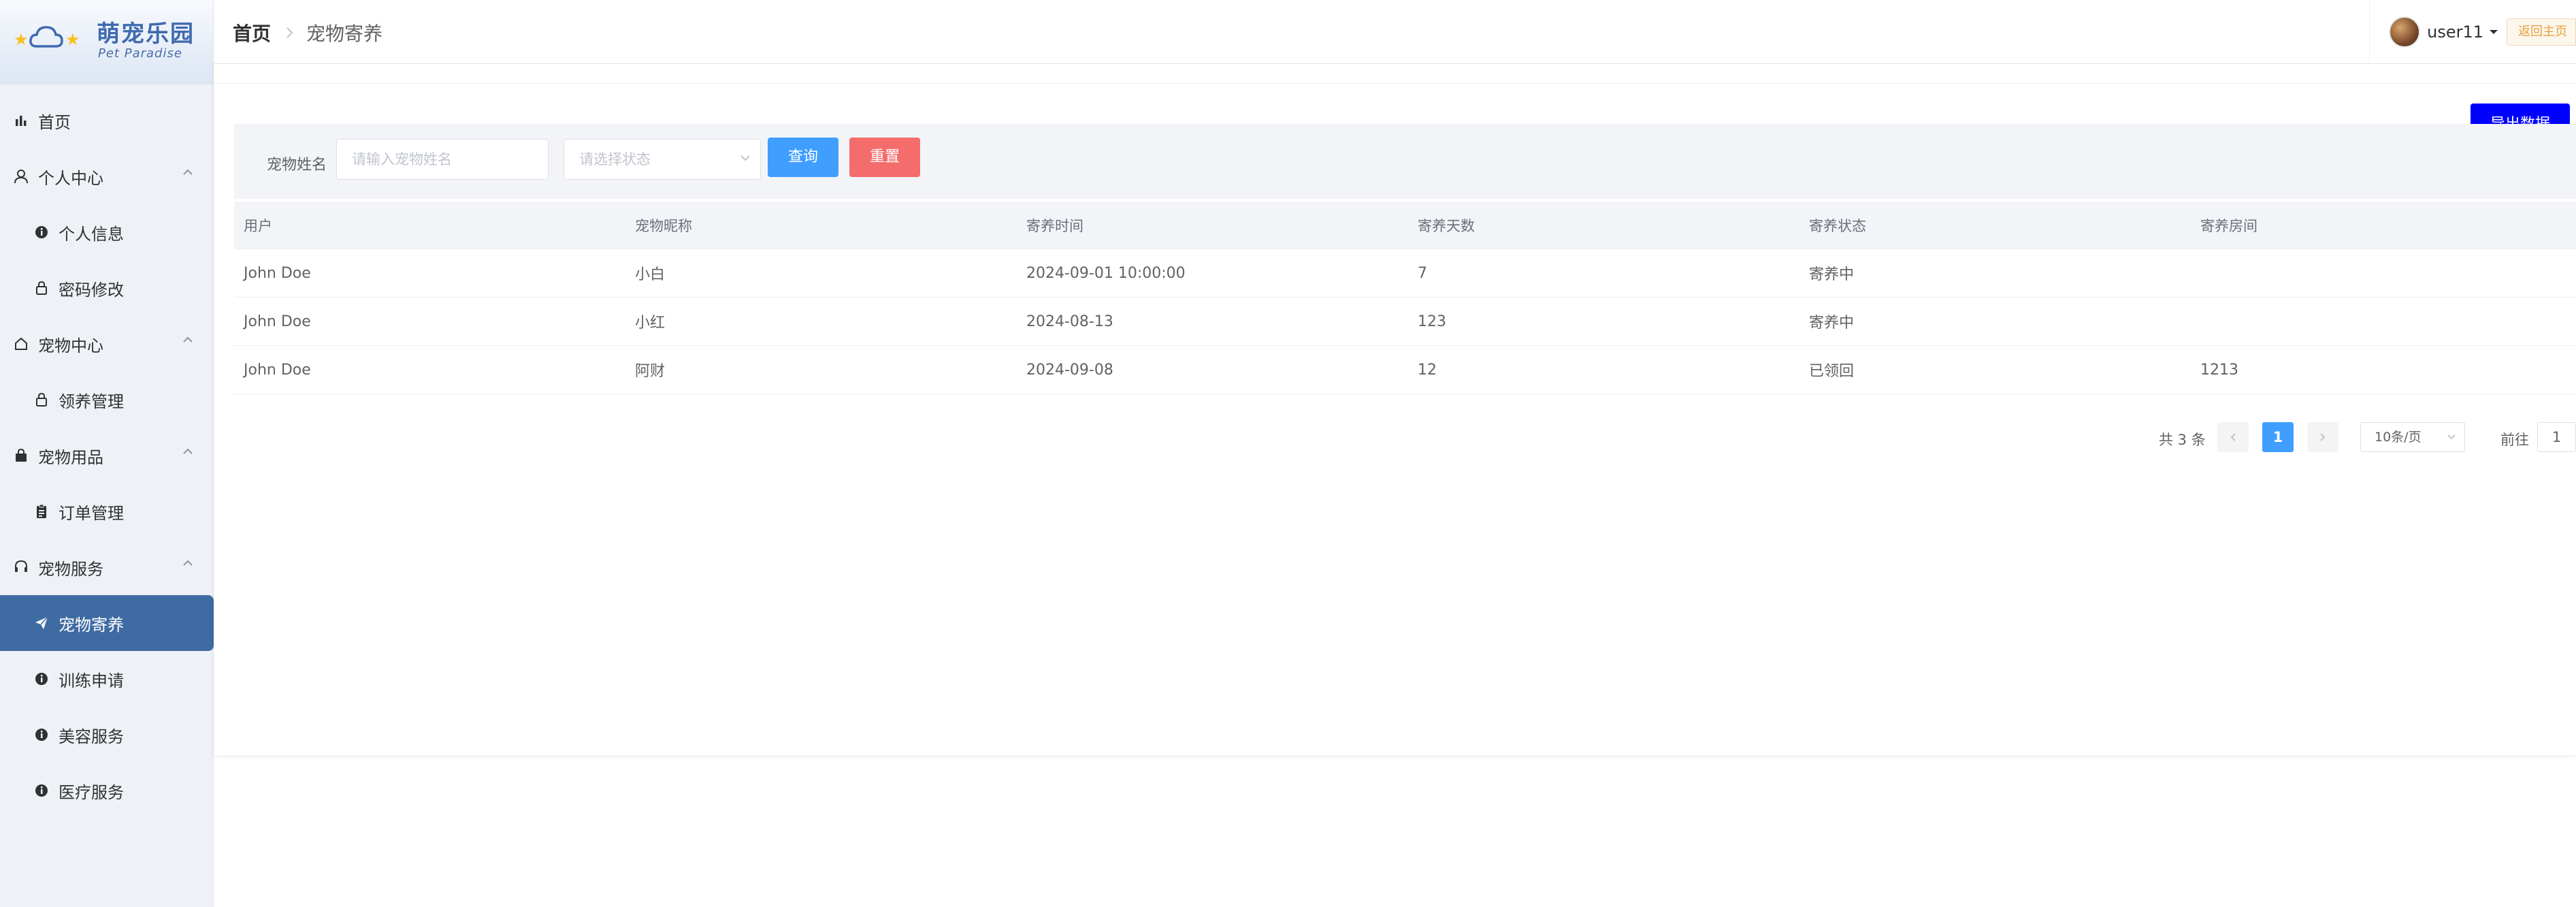  Describe the element at coordinates (2405, 32) in the screenshot. I see `avatar` at that location.